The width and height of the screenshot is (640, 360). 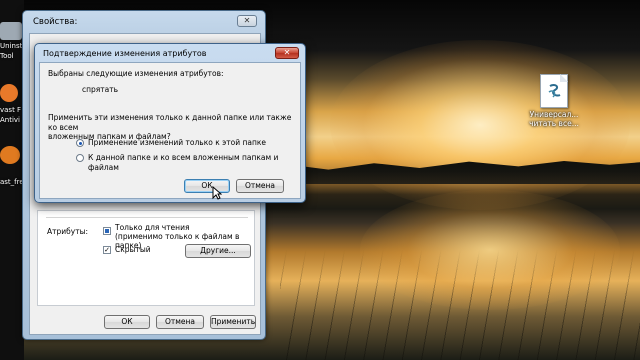 I want to click on mouse-cursor-icon, so click(x=217, y=193).